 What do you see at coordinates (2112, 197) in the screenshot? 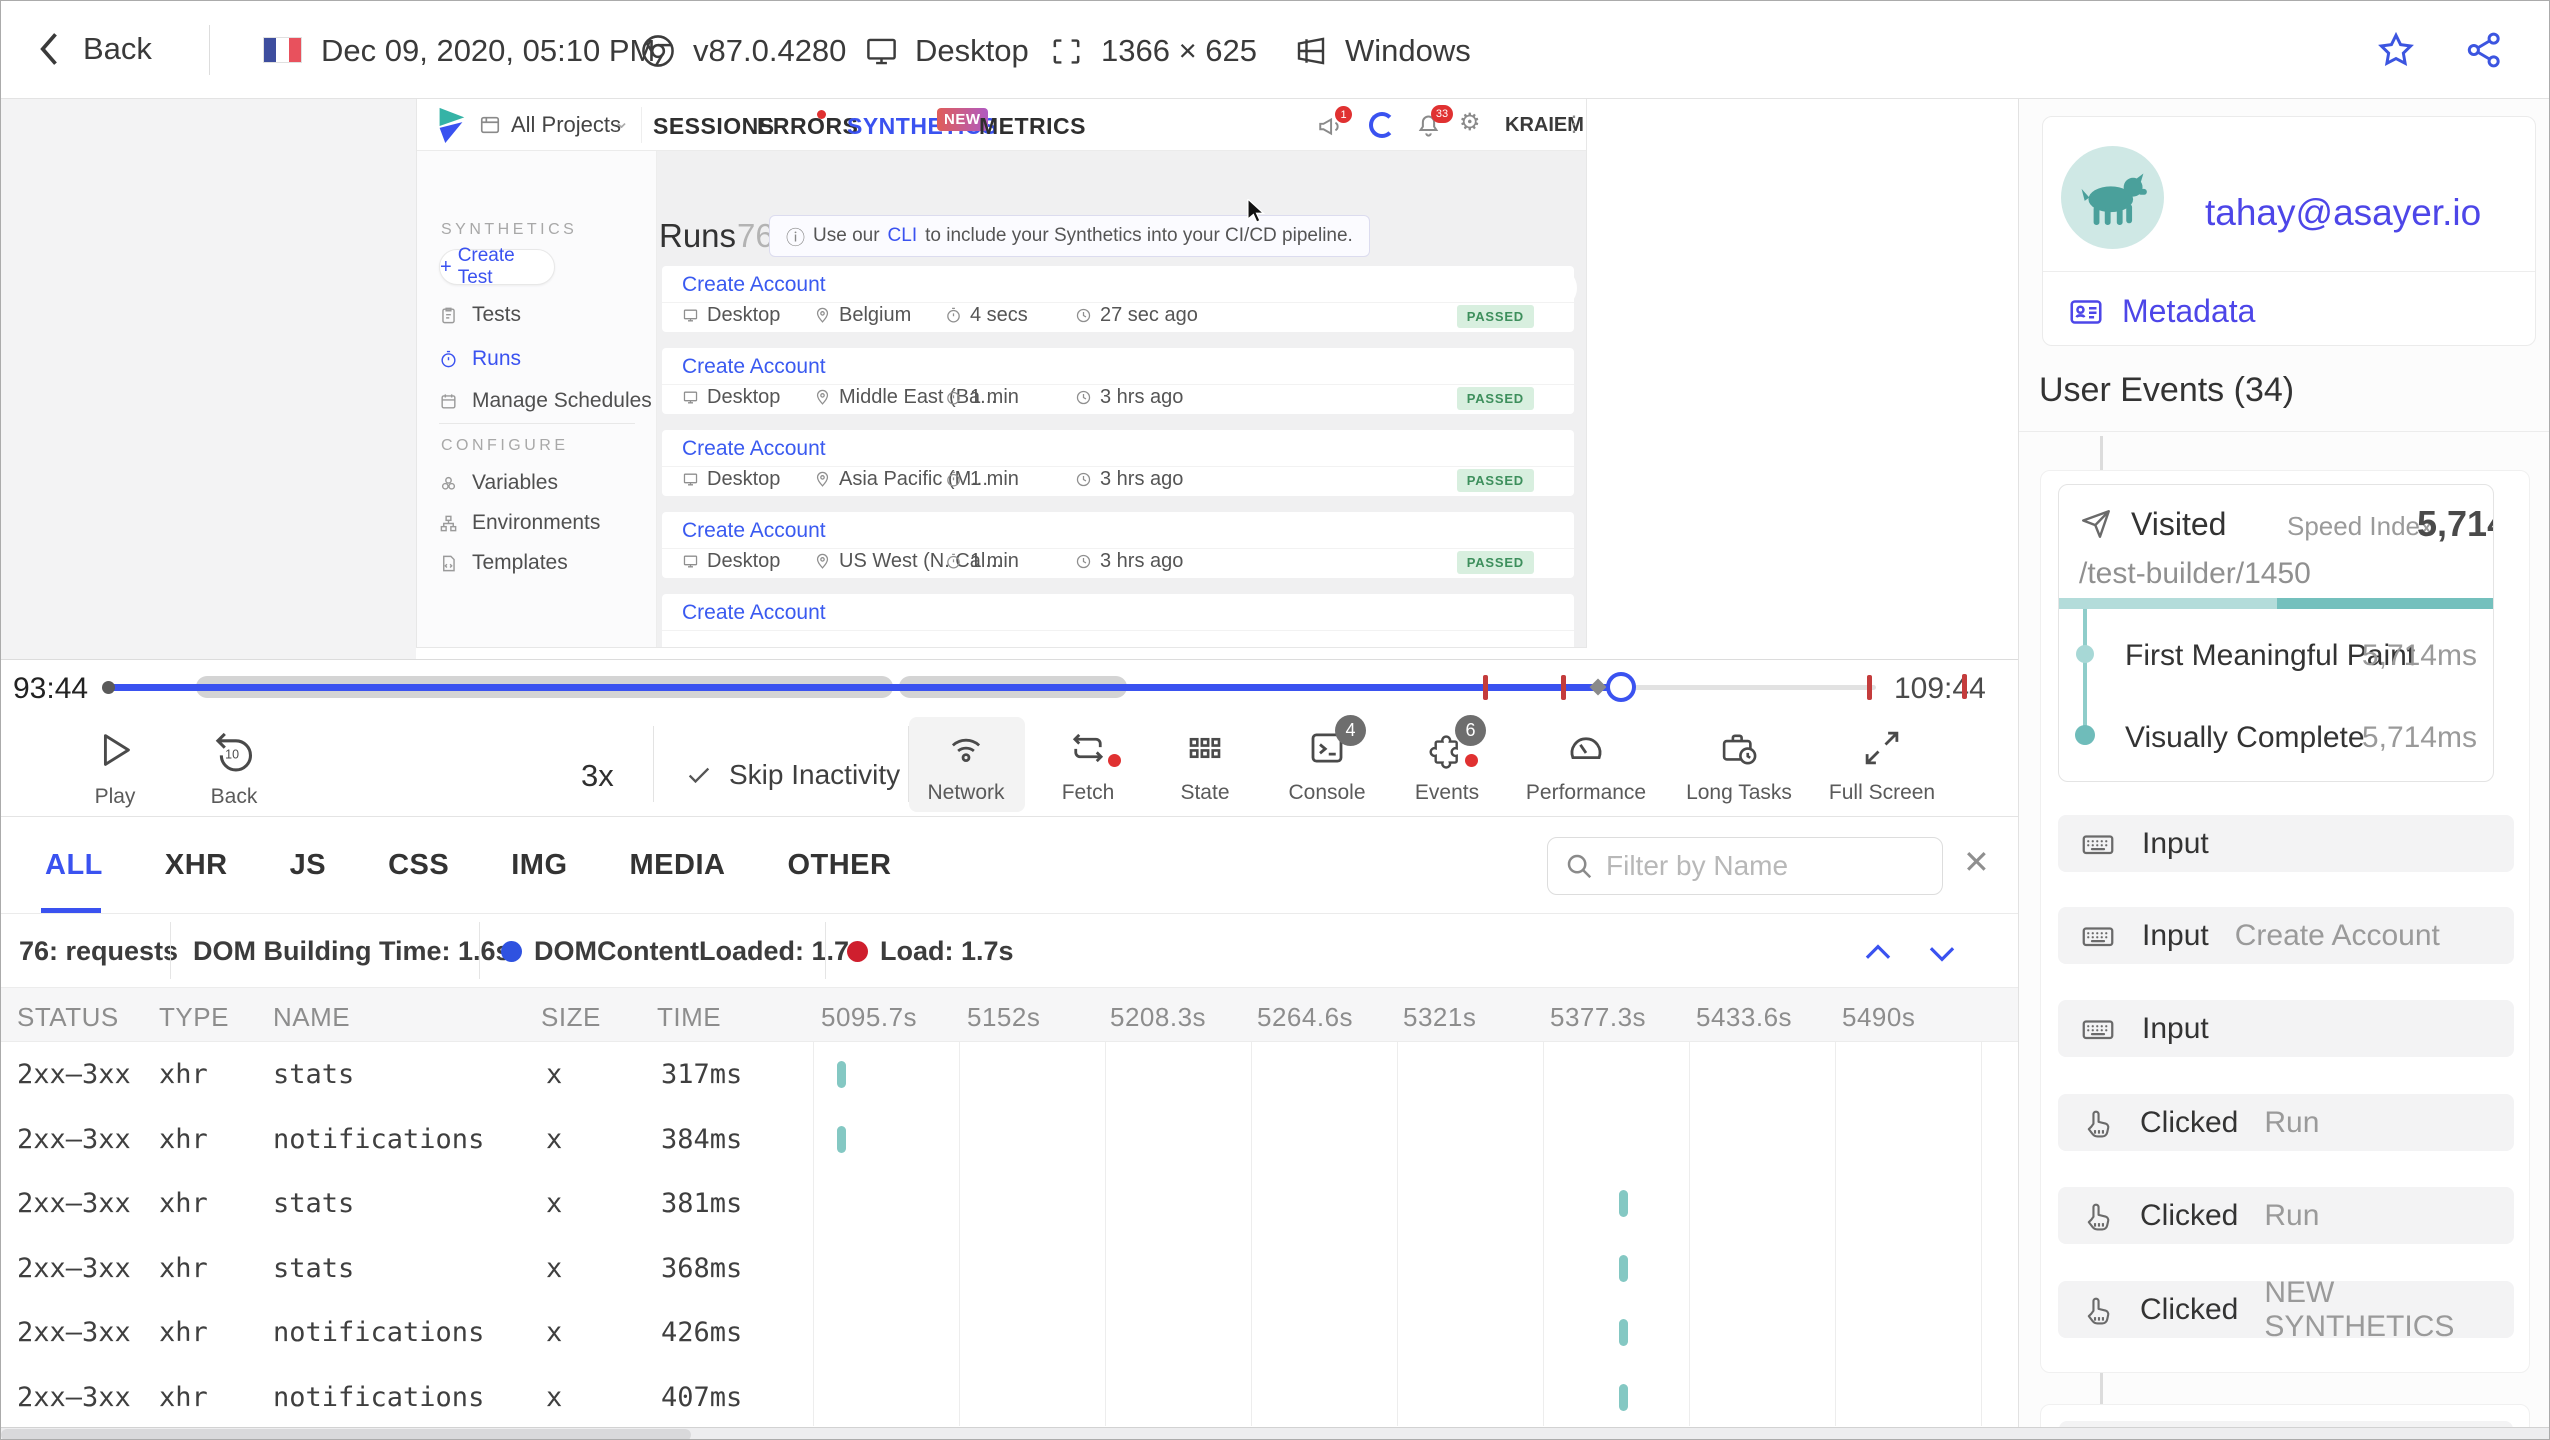
I see `avatar` at bounding box center [2112, 197].